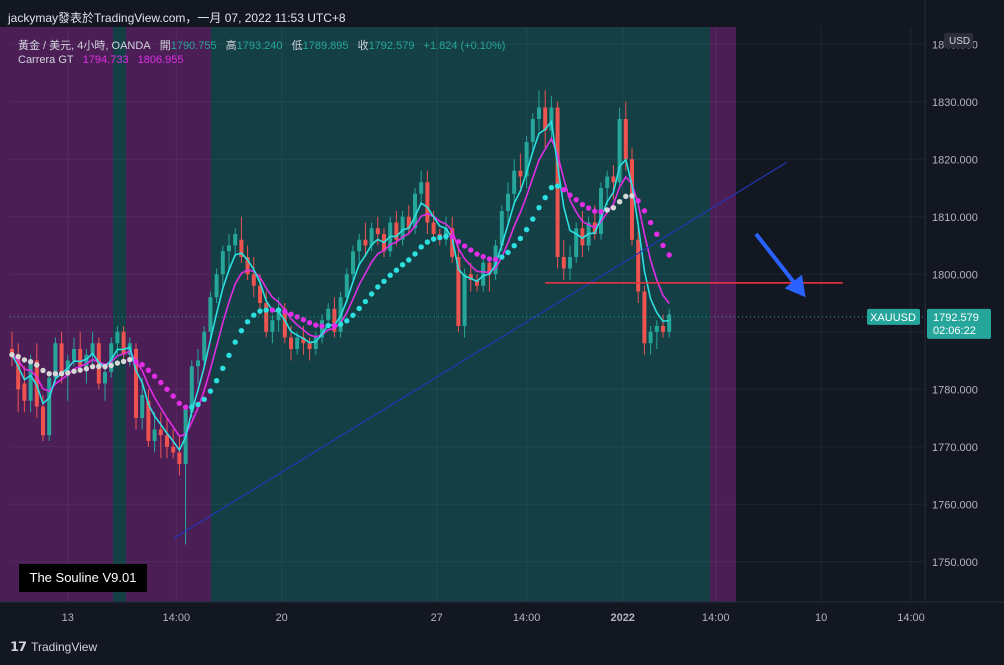 This screenshot has width=1004, height=665. I want to click on symbol-tag-label: XAUUSD, so click(893, 318).